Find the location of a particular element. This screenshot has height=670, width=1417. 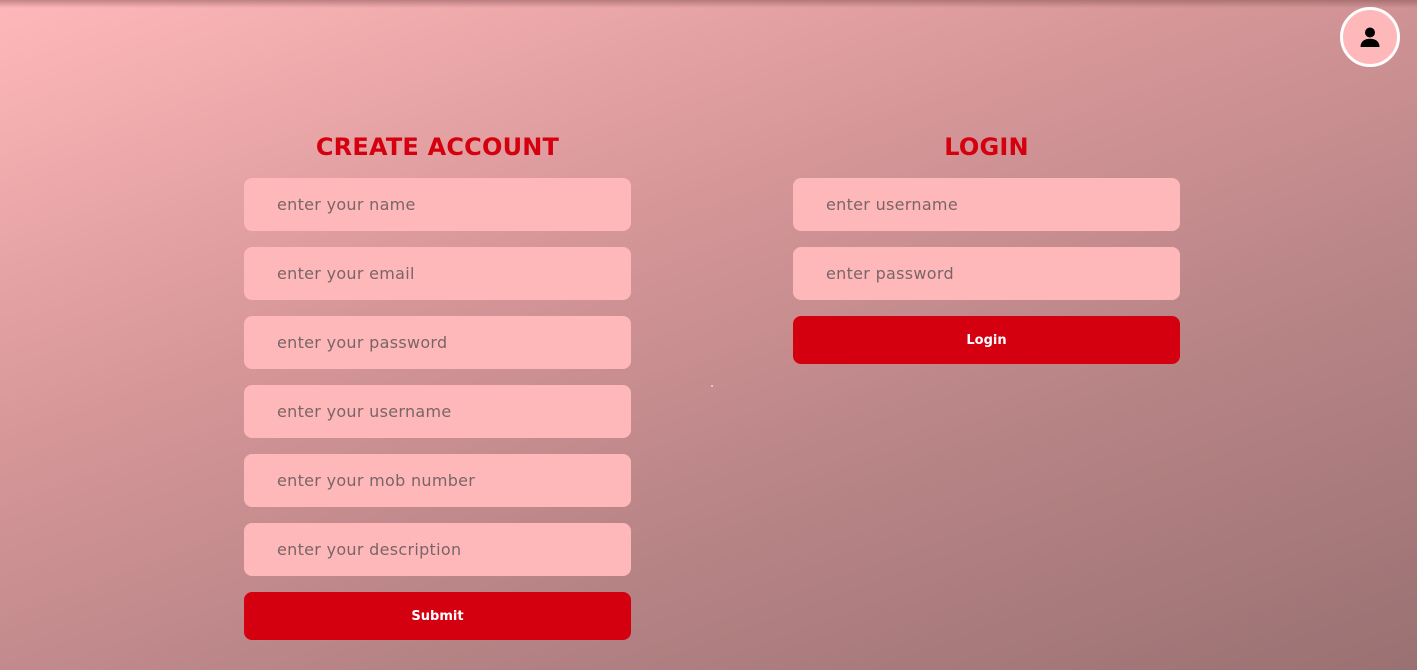

description-input is located at coordinates (437, 549).